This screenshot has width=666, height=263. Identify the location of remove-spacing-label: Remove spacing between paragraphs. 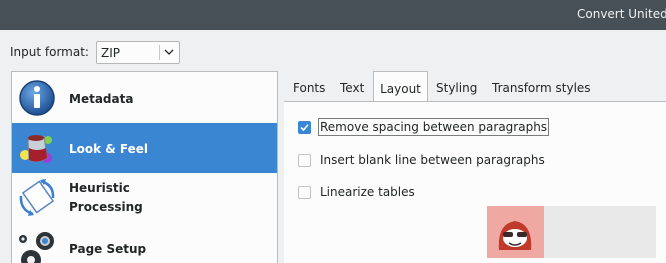
(433, 127).